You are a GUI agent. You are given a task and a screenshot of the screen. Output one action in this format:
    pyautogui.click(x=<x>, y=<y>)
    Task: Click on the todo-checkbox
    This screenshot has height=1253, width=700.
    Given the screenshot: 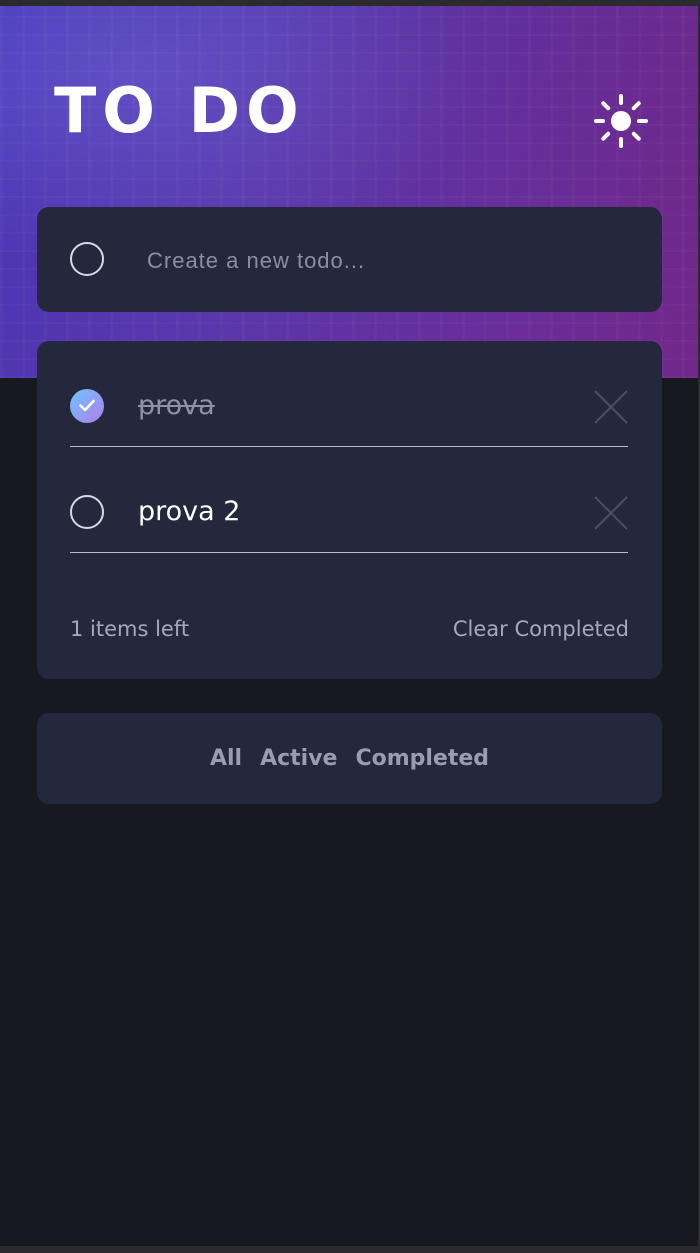 What is the action you would take?
    pyautogui.click(x=87, y=512)
    